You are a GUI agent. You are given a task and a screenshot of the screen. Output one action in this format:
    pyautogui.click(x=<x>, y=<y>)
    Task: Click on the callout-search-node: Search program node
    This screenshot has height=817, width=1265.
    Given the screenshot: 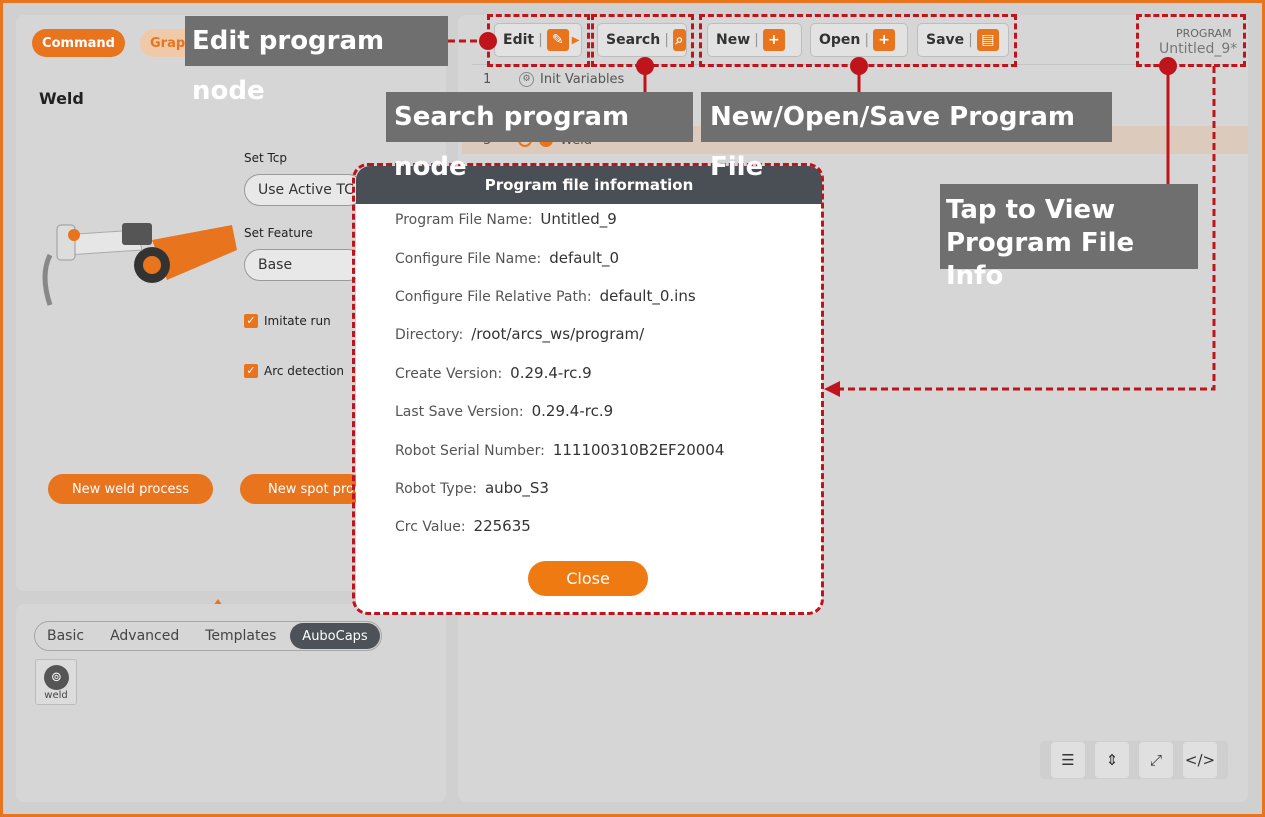 What is the action you would take?
    pyautogui.click(x=539, y=137)
    